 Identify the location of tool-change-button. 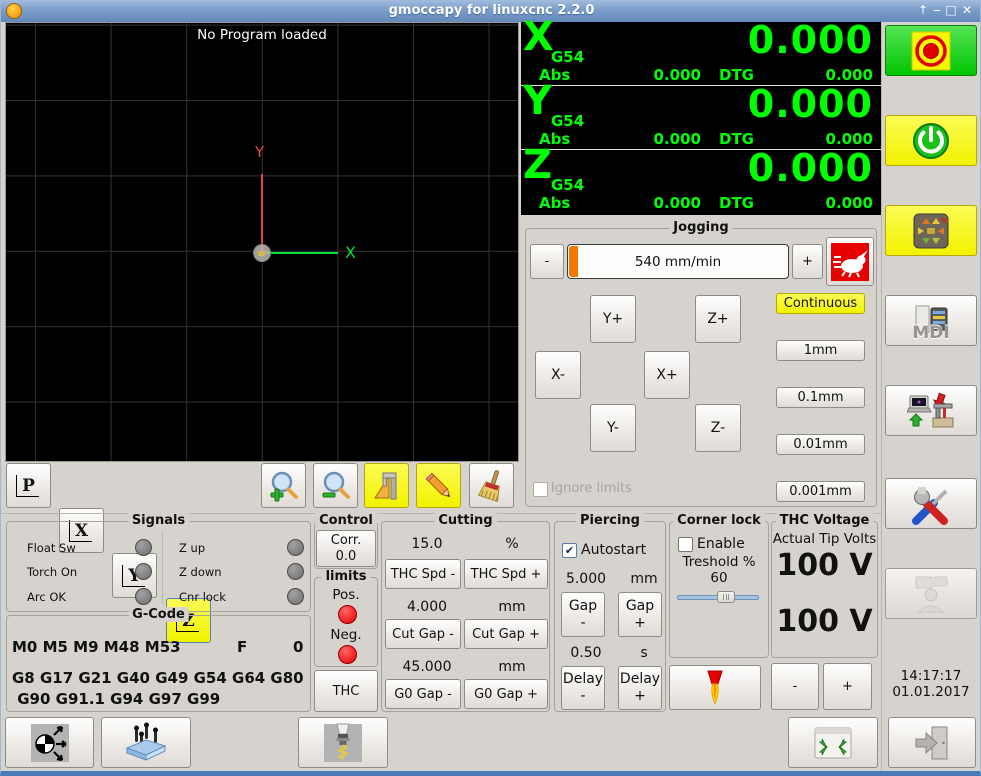
(343, 742).